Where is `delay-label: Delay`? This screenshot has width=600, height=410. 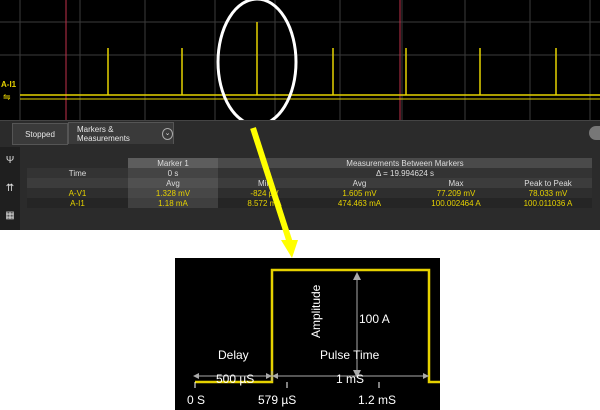 delay-label: Delay is located at coordinates (233, 355).